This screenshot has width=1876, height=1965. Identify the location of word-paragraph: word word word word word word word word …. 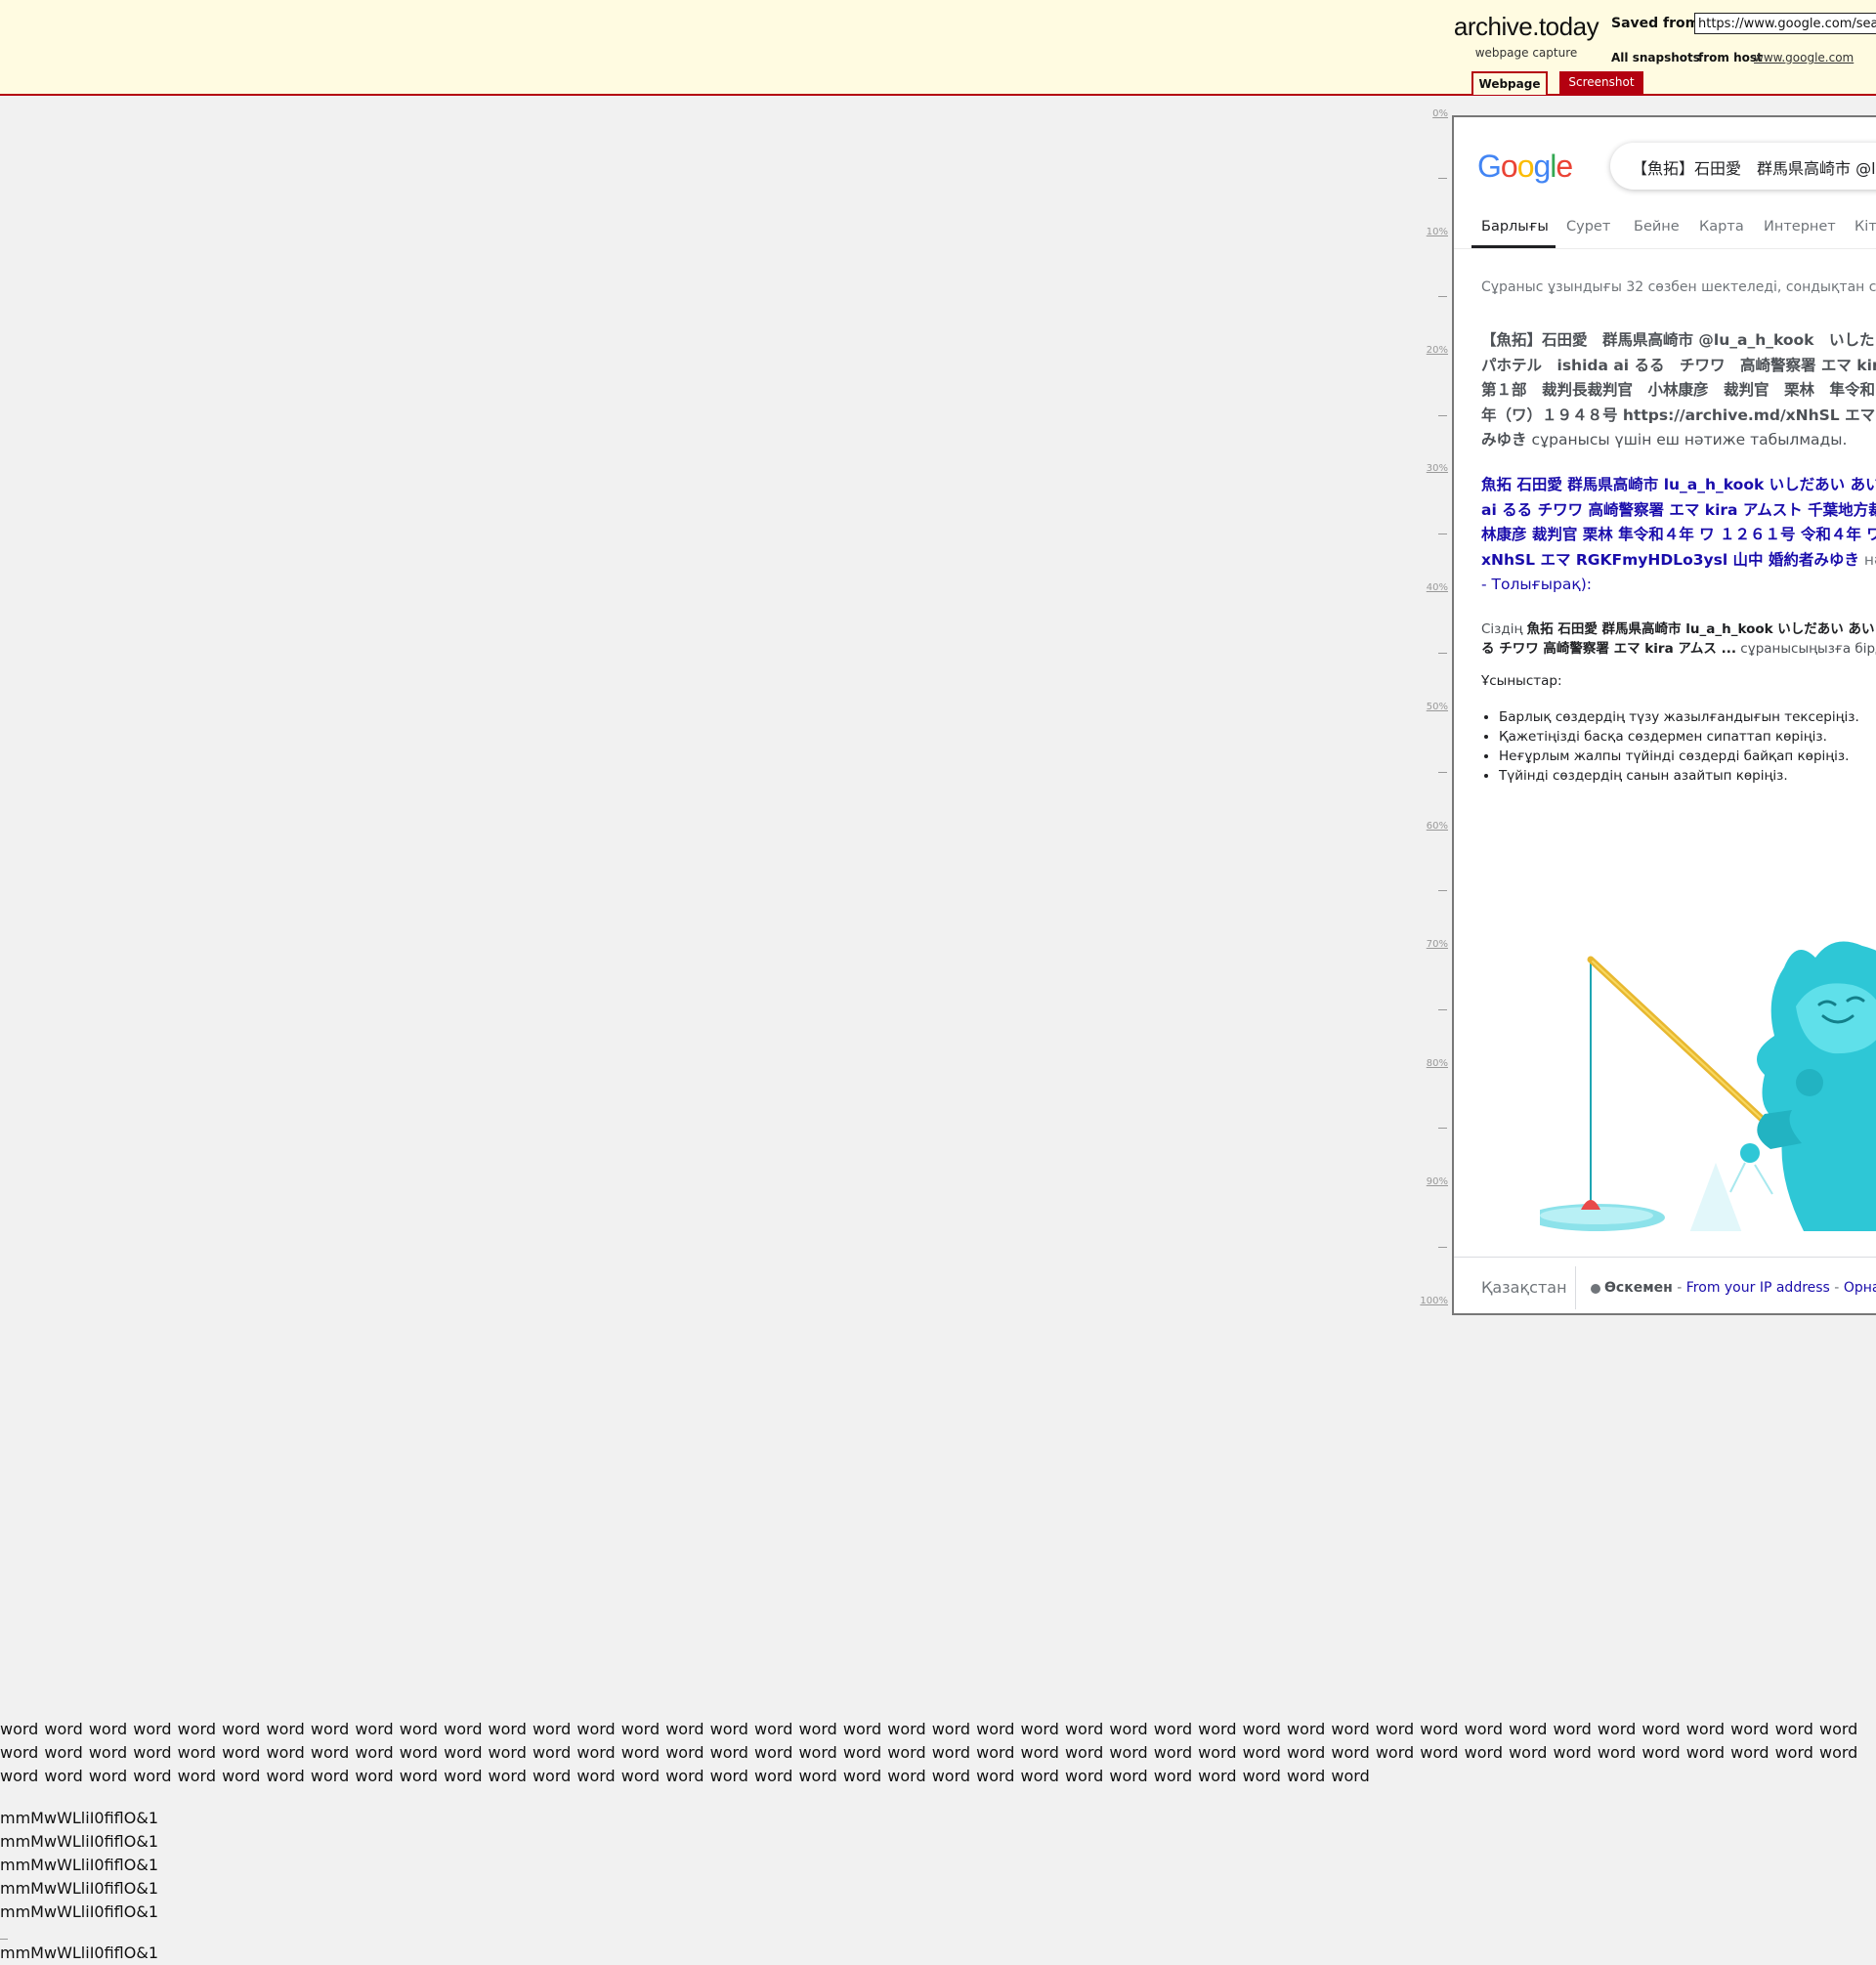
(929, 1753).